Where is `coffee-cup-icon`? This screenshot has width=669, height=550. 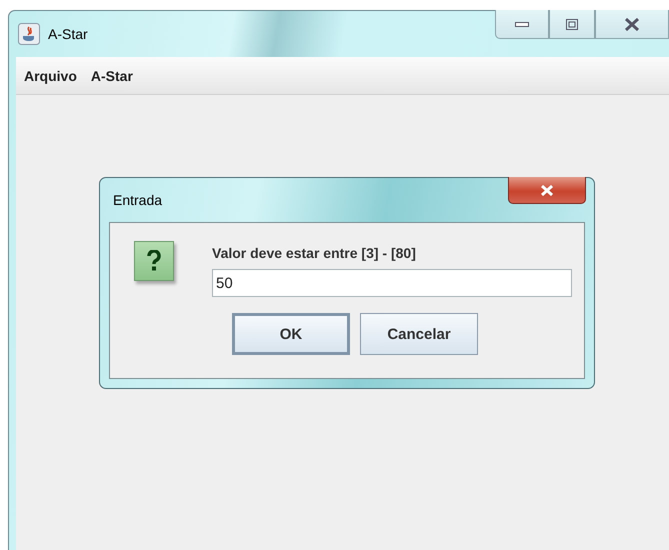 coffee-cup-icon is located at coordinates (29, 34).